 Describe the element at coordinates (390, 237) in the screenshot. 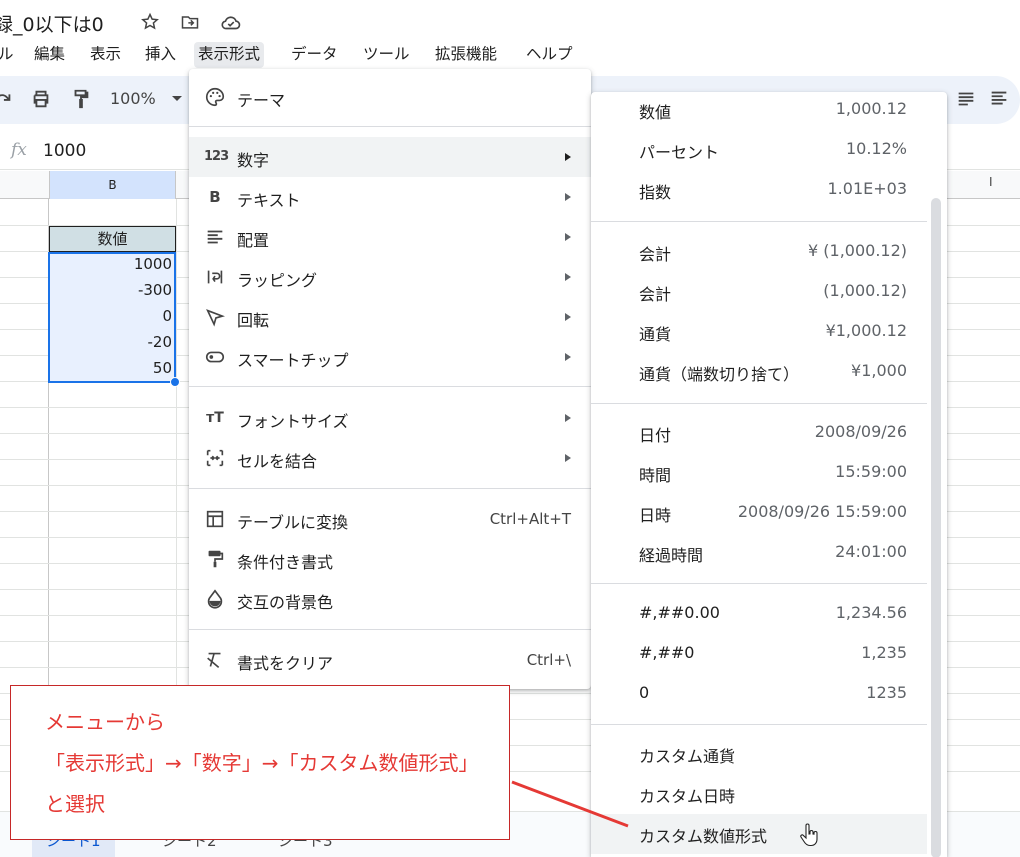

I see `menu-item-alignment: 配置` at that location.